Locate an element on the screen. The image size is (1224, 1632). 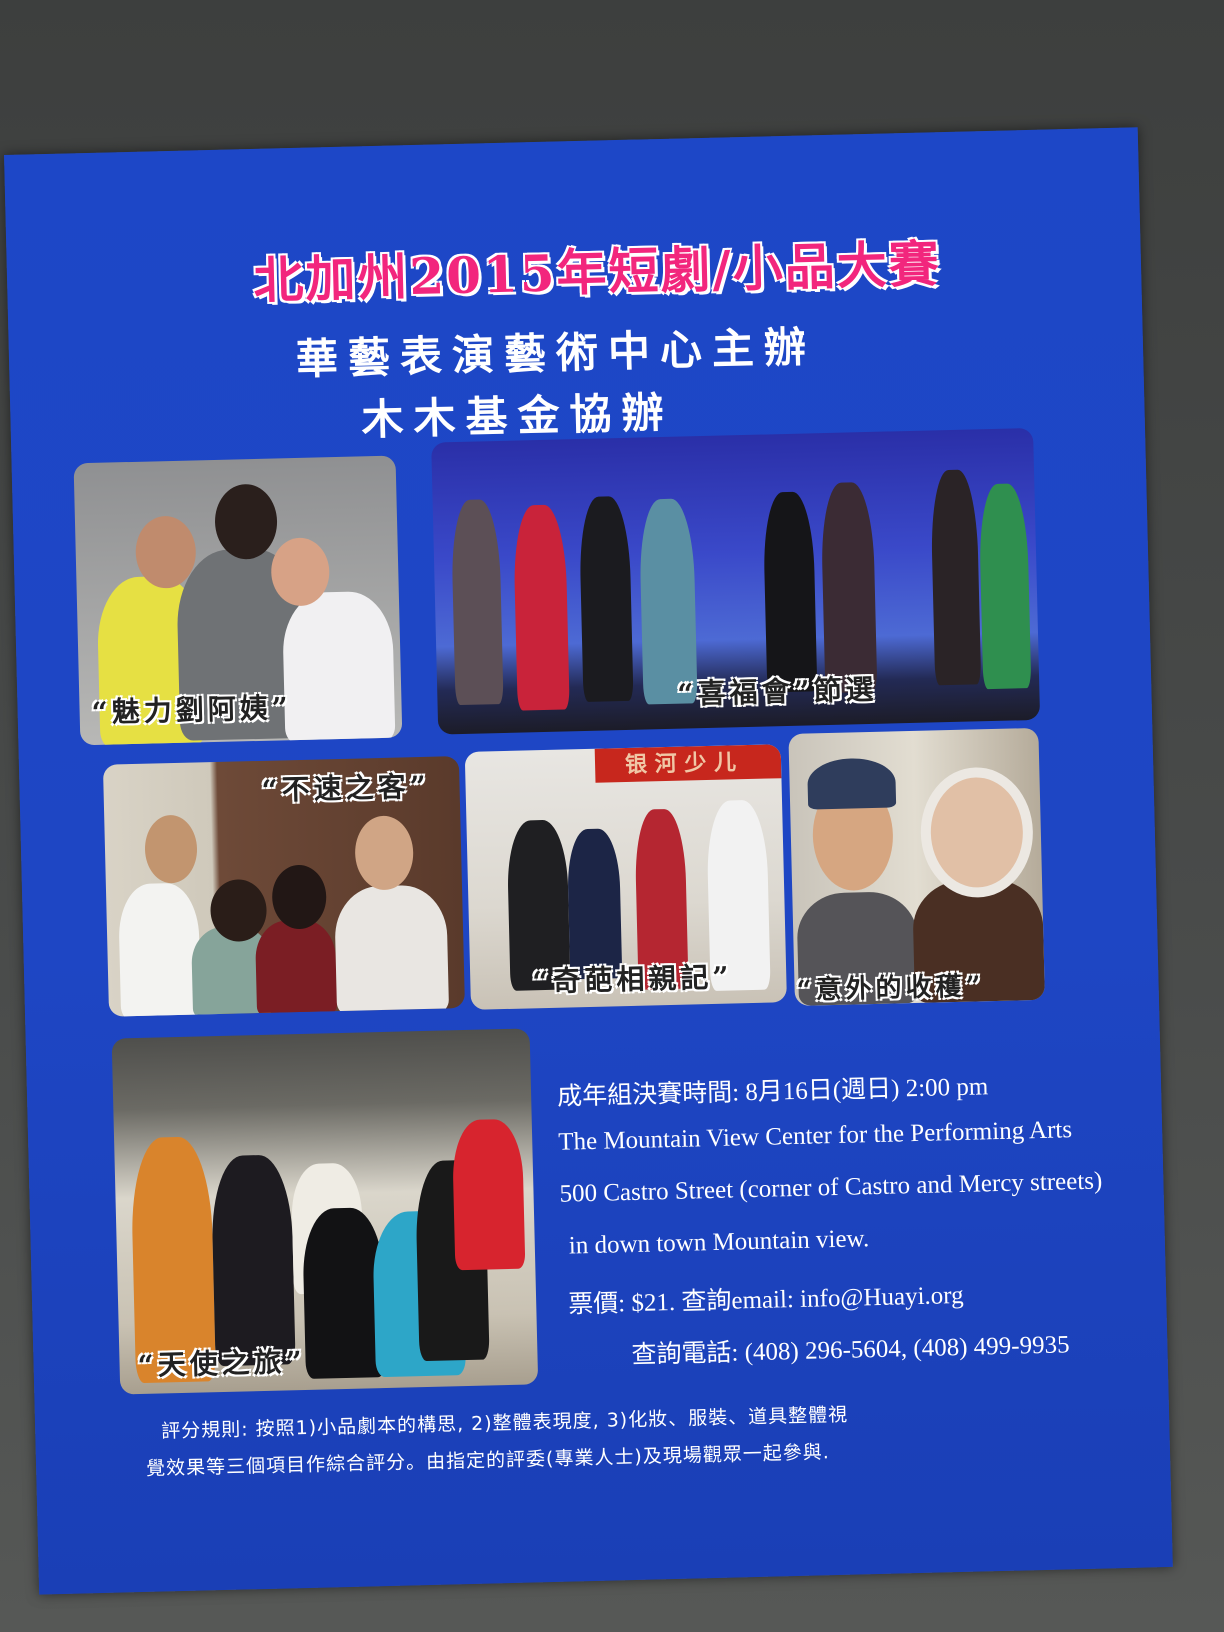
banner-sign: 银 河 少 儿 is located at coordinates (688, 763).